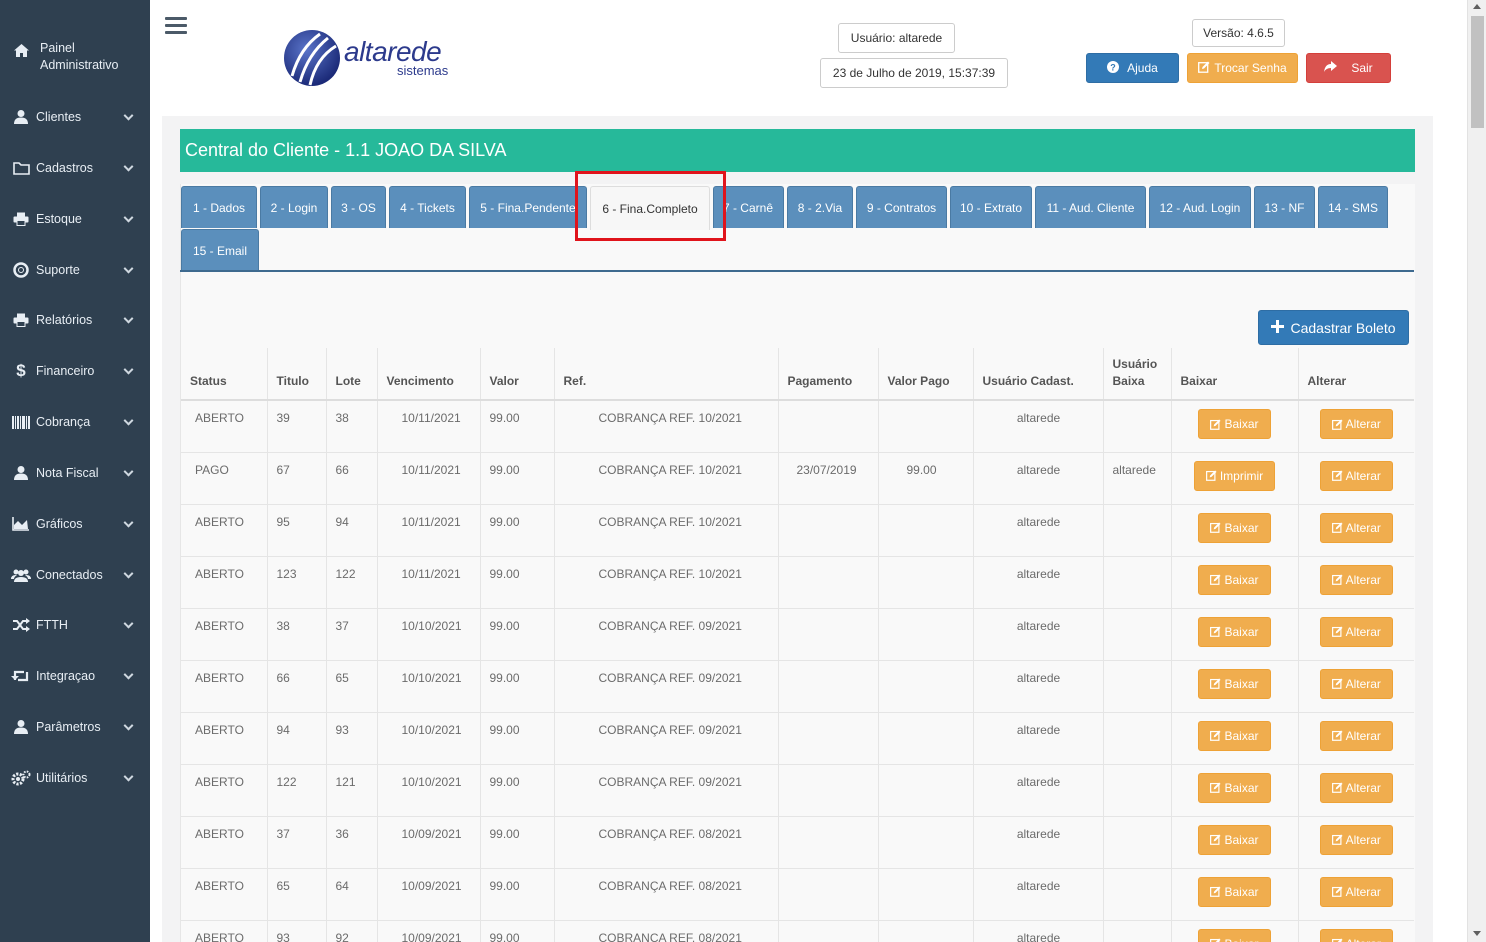 The height and width of the screenshot is (942, 1486). I want to click on tab-os: 3 - OS, so click(358, 207).